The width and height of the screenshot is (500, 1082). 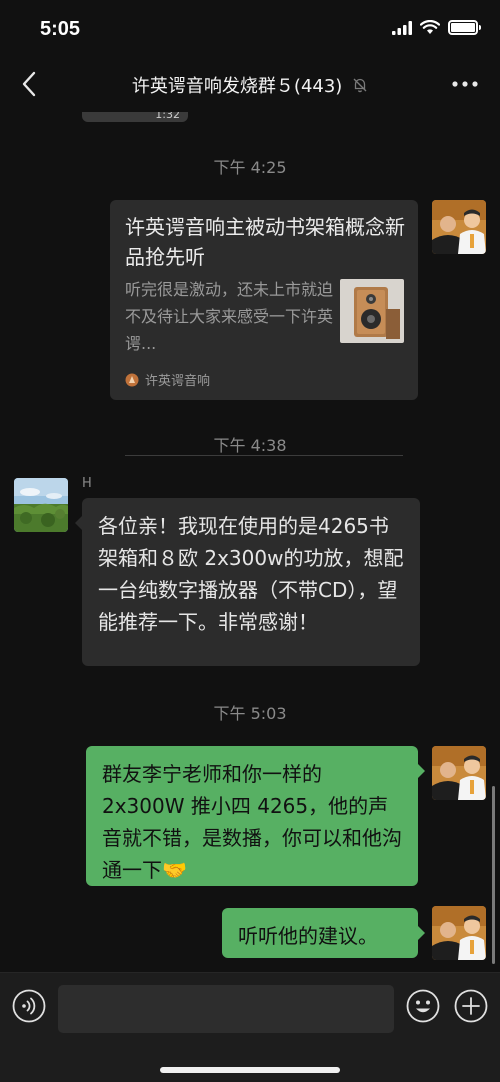 I want to click on wifi-icon, so click(x=430, y=27).